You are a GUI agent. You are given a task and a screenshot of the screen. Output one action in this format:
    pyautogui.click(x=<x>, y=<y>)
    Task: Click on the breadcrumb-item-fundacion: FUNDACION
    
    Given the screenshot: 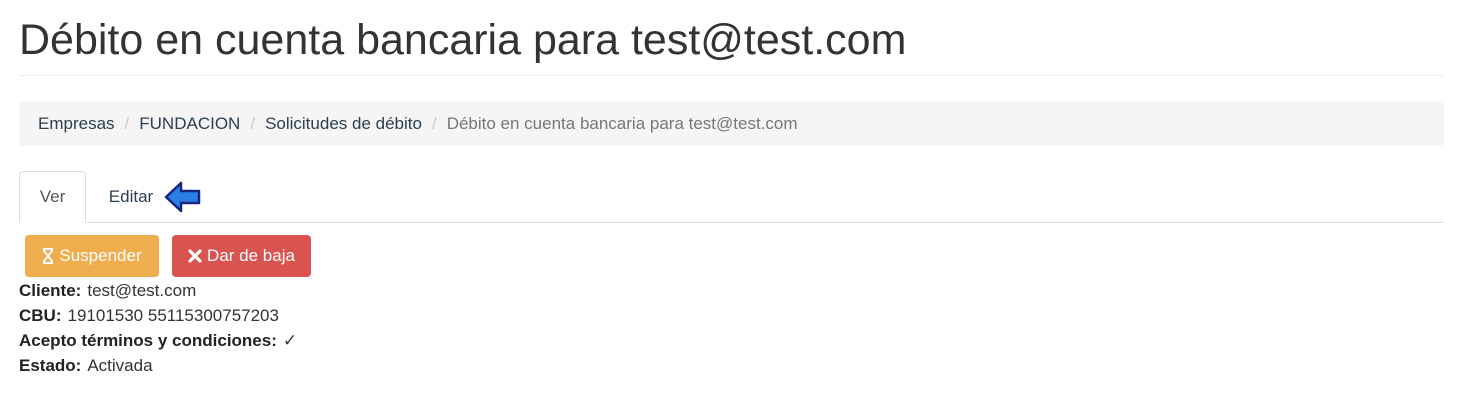 What is the action you would take?
    pyautogui.click(x=189, y=124)
    